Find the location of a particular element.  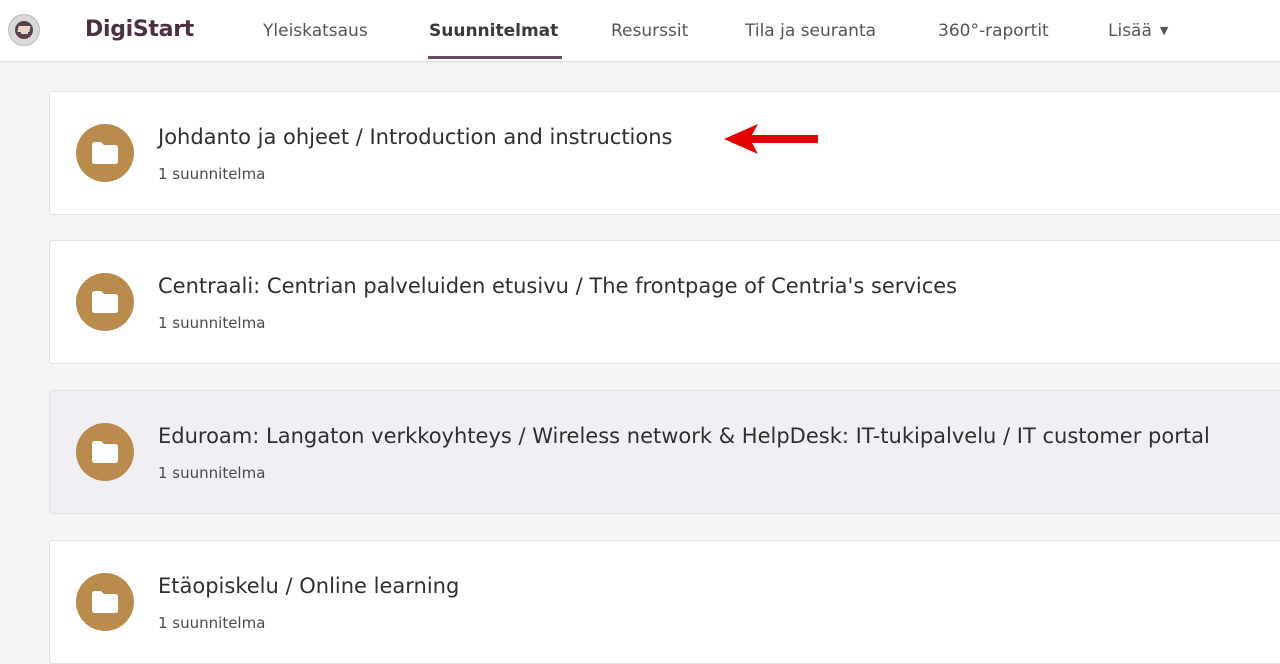

nav-status-tracking: Tila ja seuranta is located at coordinates (810, 31).